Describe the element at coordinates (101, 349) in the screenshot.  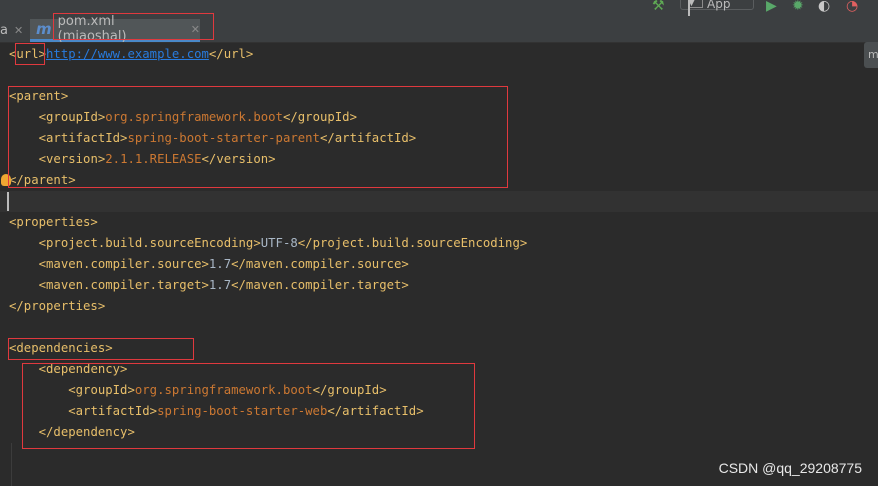
I see `highlight-box-dependencies` at that location.